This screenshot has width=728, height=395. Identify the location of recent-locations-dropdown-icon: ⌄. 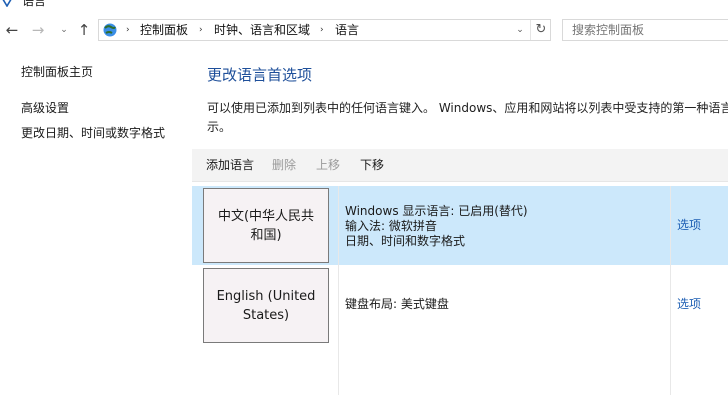
(64, 30).